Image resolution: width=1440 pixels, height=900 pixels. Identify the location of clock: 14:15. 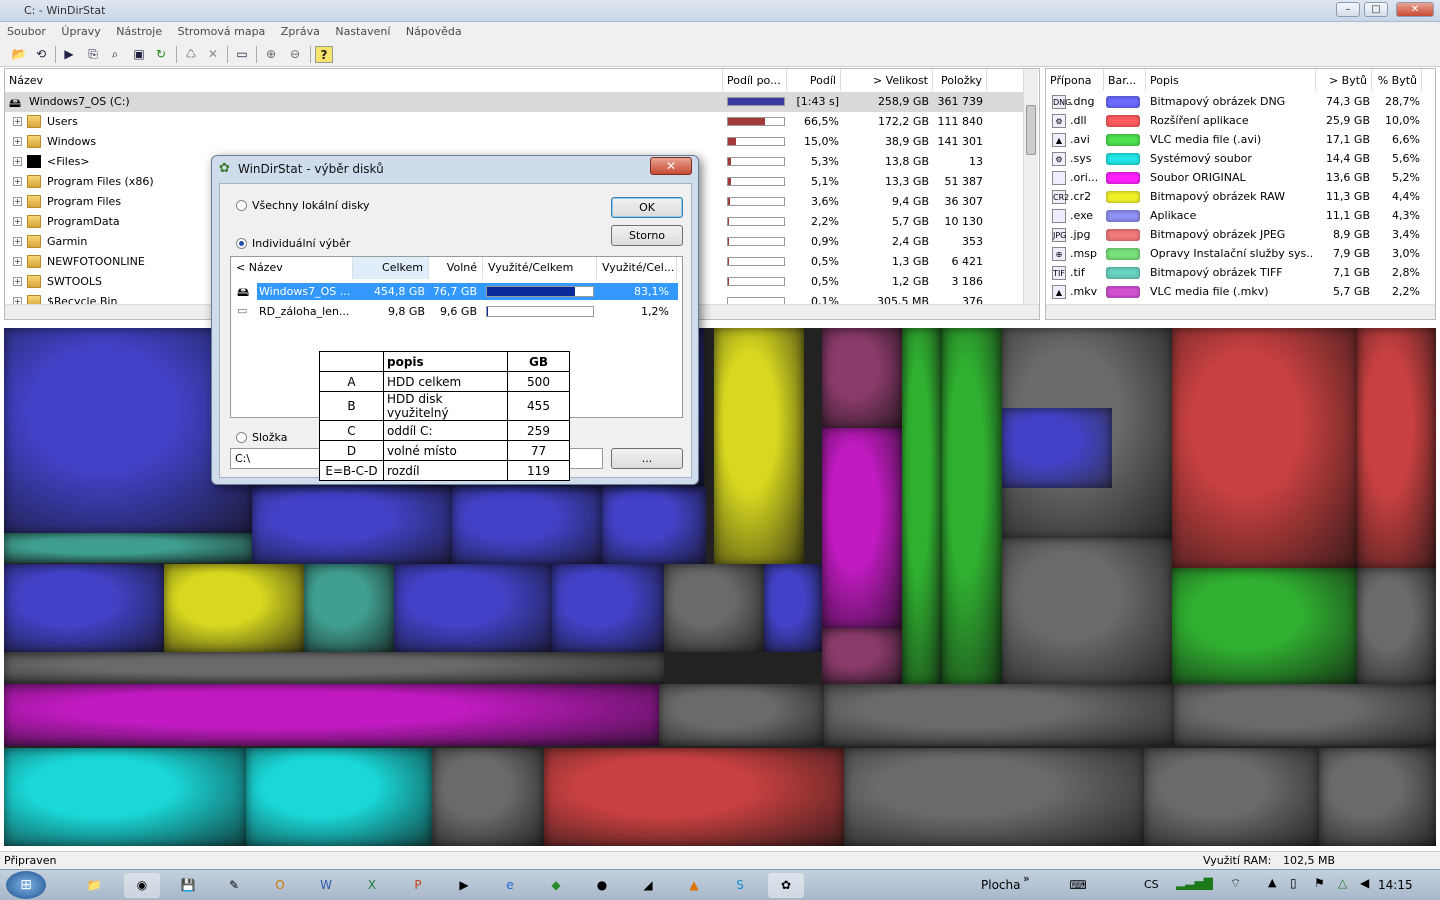
(1395, 885).